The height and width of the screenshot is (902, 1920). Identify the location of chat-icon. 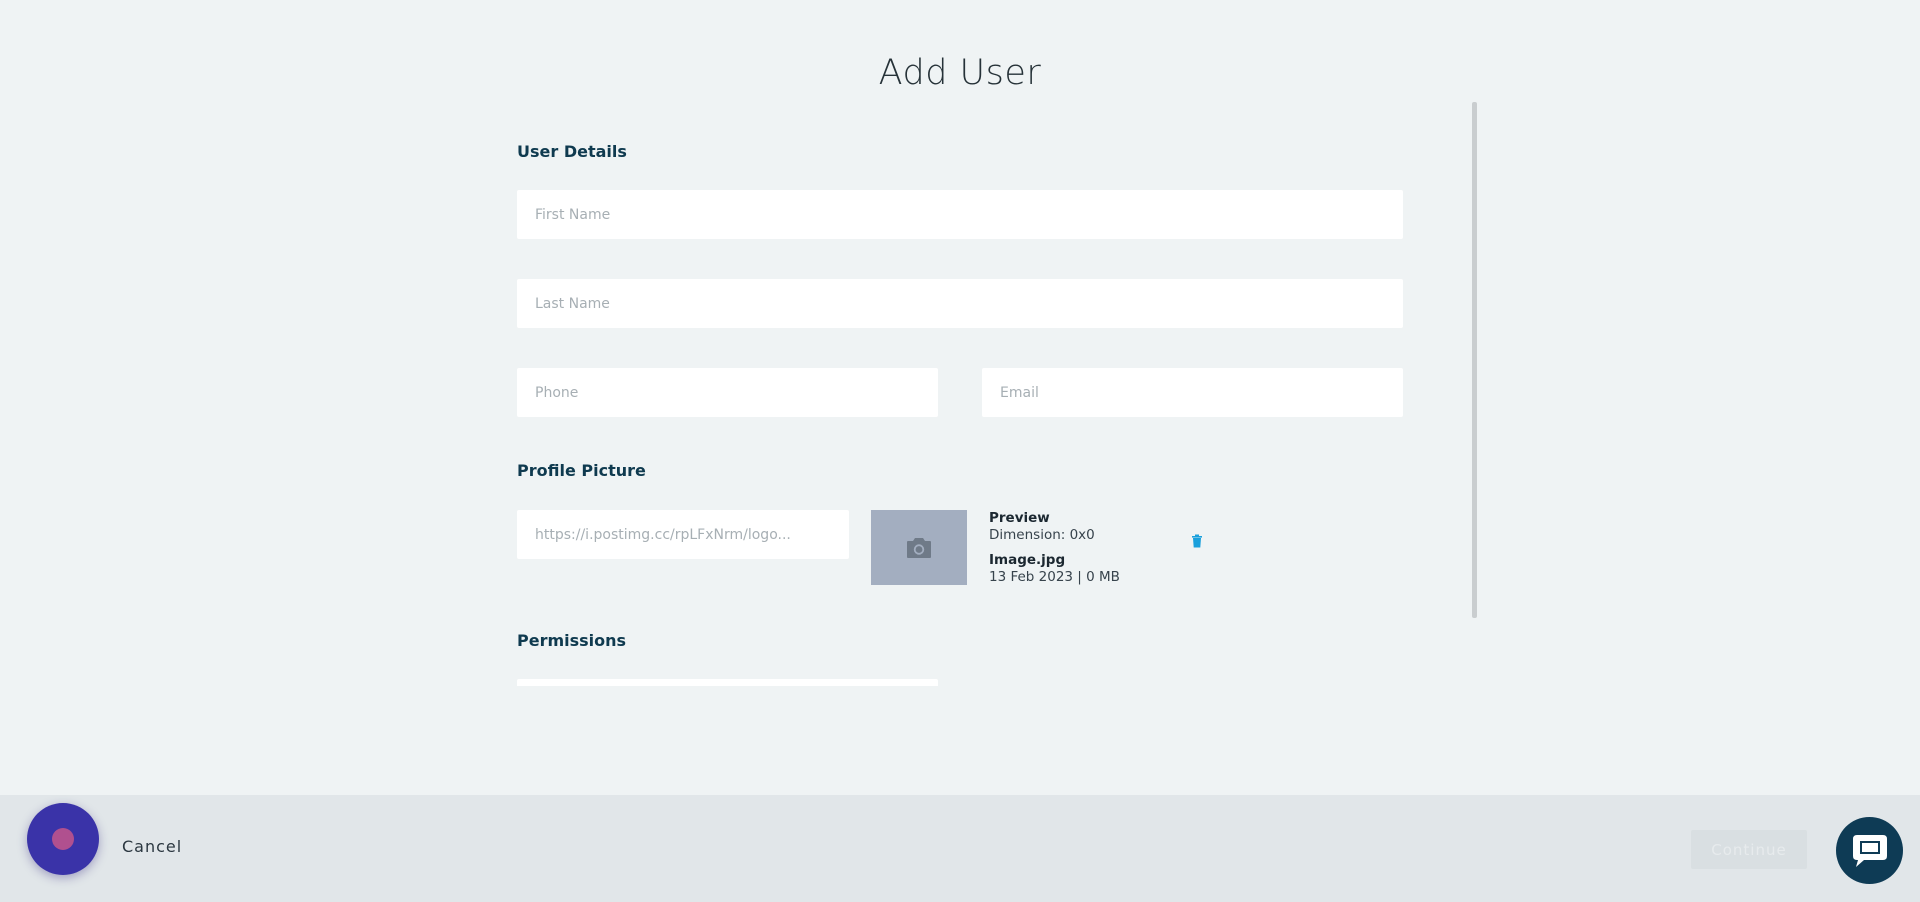
(1869, 850).